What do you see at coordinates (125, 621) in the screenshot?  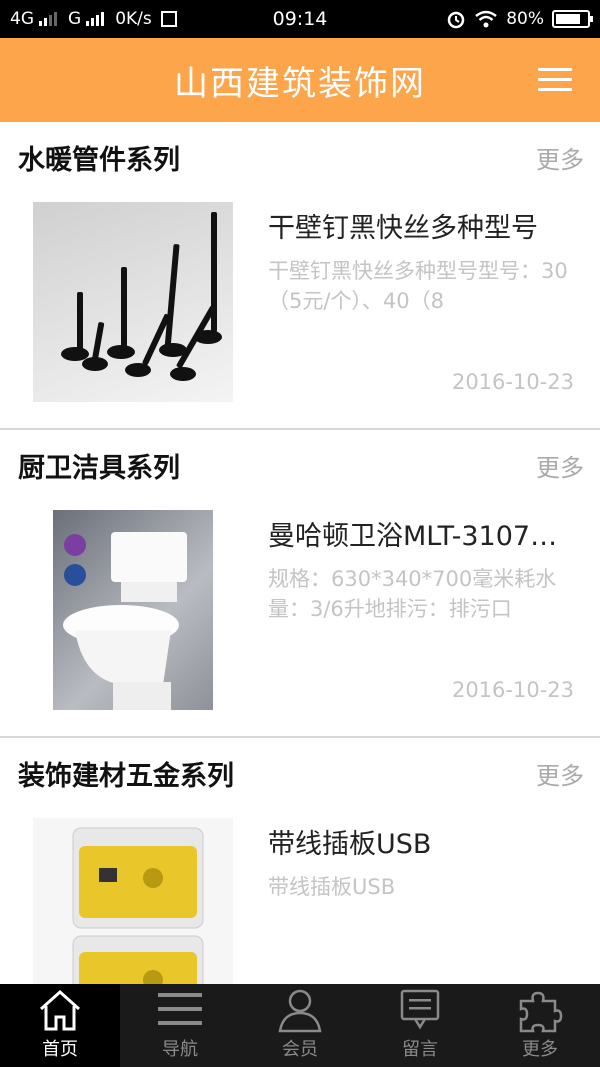 I see `toilet-image` at bounding box center [125, 621].